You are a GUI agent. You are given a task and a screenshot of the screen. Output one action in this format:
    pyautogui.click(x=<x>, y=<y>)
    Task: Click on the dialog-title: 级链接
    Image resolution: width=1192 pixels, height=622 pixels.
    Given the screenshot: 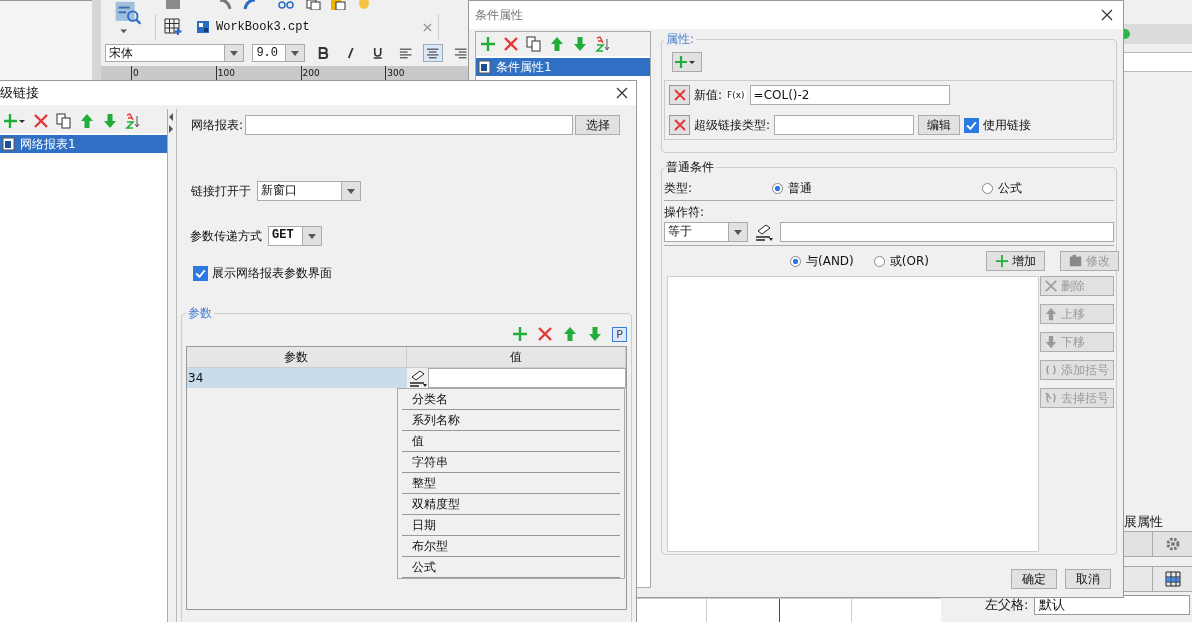 What is the action you would take?
    pyautogui.click(x=19, y=93)
    